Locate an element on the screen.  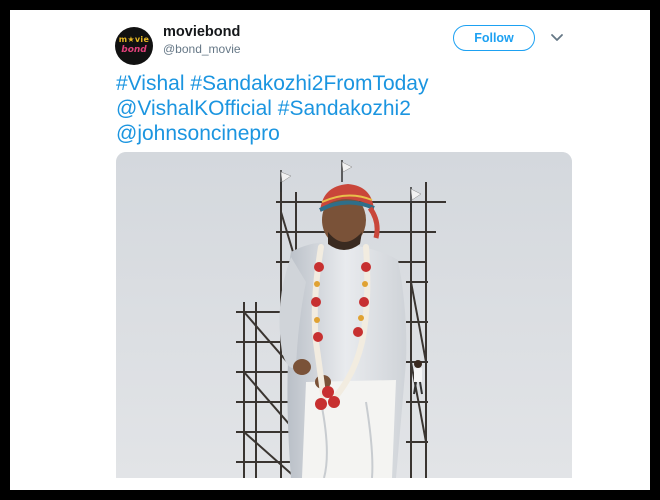
follow-button: Follow is located at coordinates (494, 38).